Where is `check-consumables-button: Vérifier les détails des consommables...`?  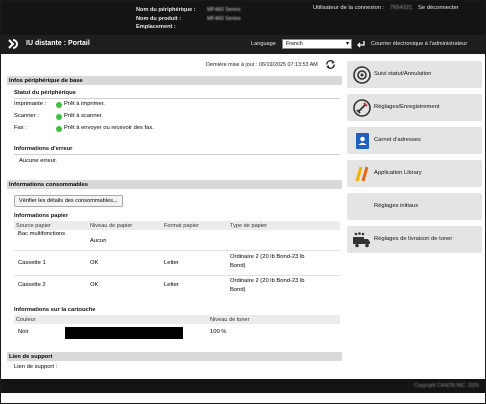
check-consumables-button: Vérifier les détails des consommables... is located at coordinates (68, 201).